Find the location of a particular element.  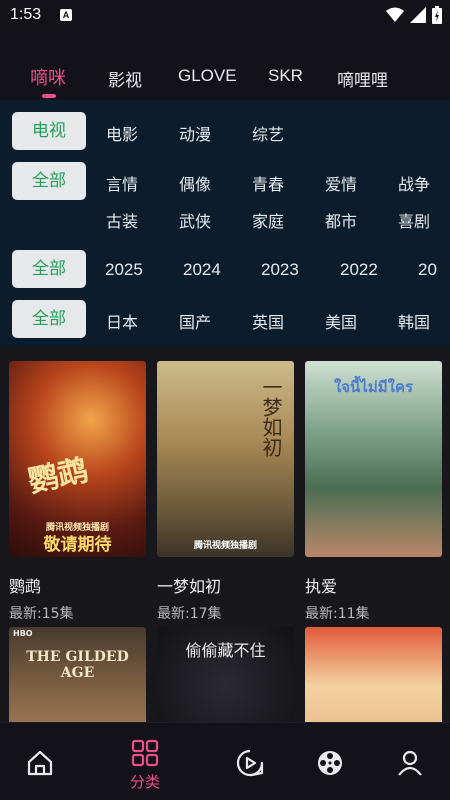

tab-glove: GLOVE is located at coordinates (207, 76).